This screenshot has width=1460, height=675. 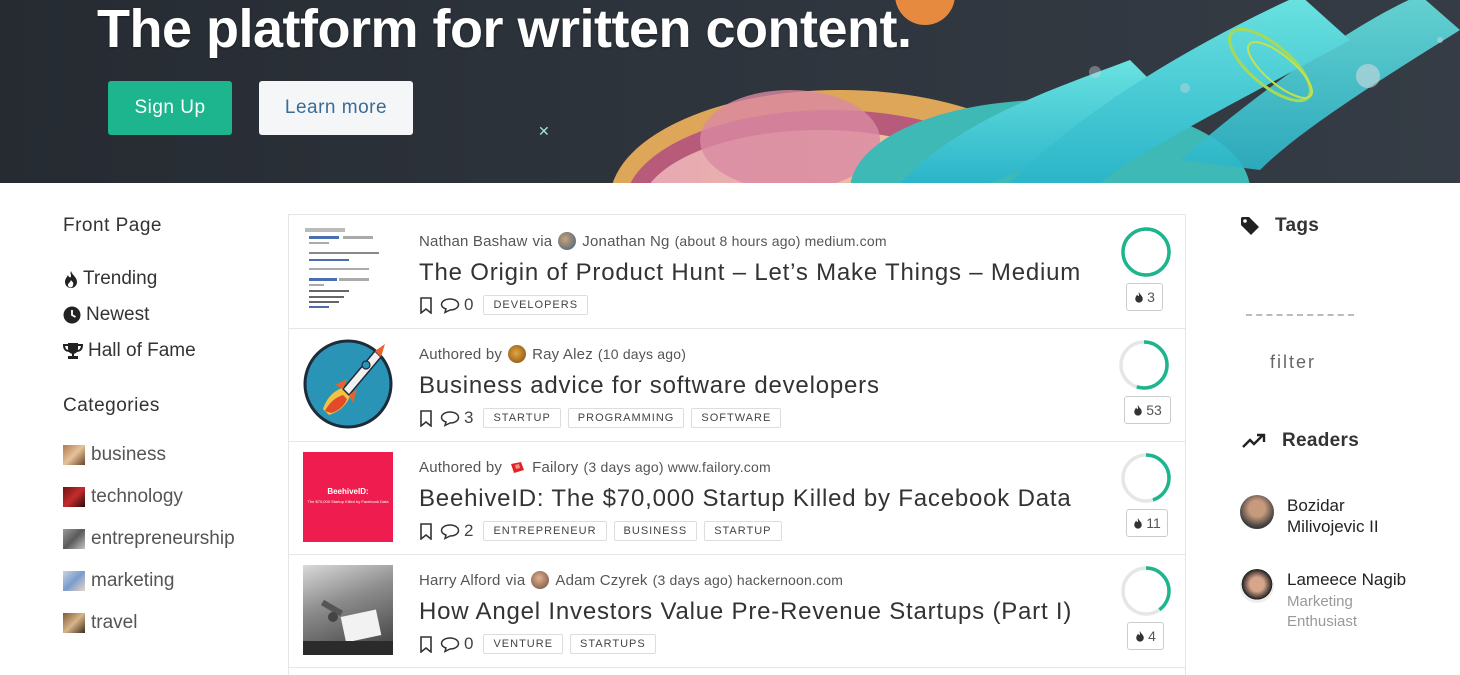 I want to click on reader-item: Bozidar Milivojevic II, so click(x=1318, y=516).